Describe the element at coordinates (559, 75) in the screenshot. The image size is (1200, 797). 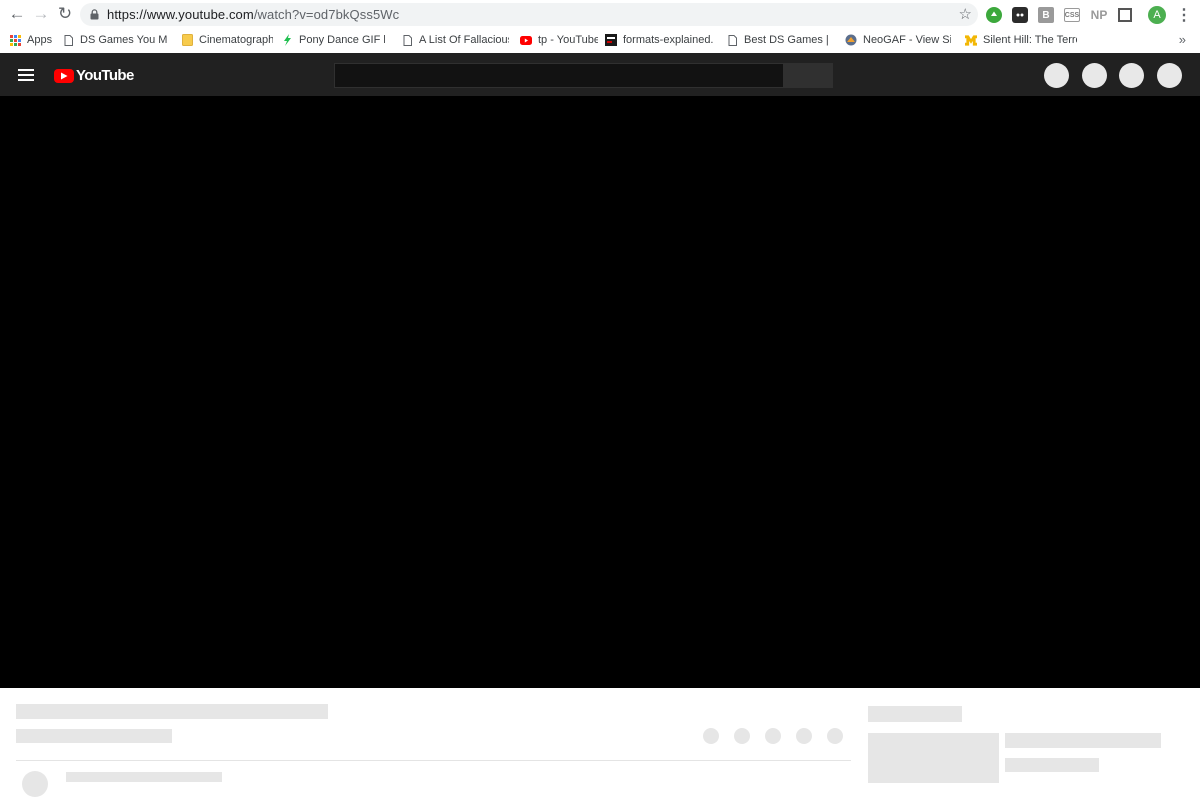
I see `youtube-search-input` at that location.